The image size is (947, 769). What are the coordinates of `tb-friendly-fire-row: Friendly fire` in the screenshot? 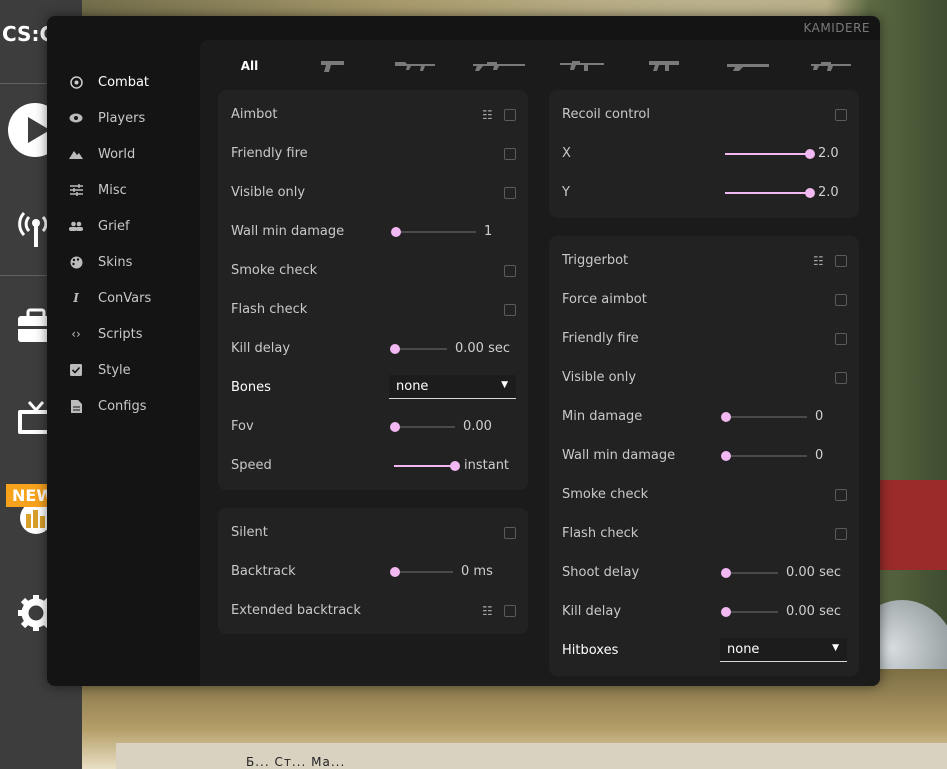 It's located at (704, 338).